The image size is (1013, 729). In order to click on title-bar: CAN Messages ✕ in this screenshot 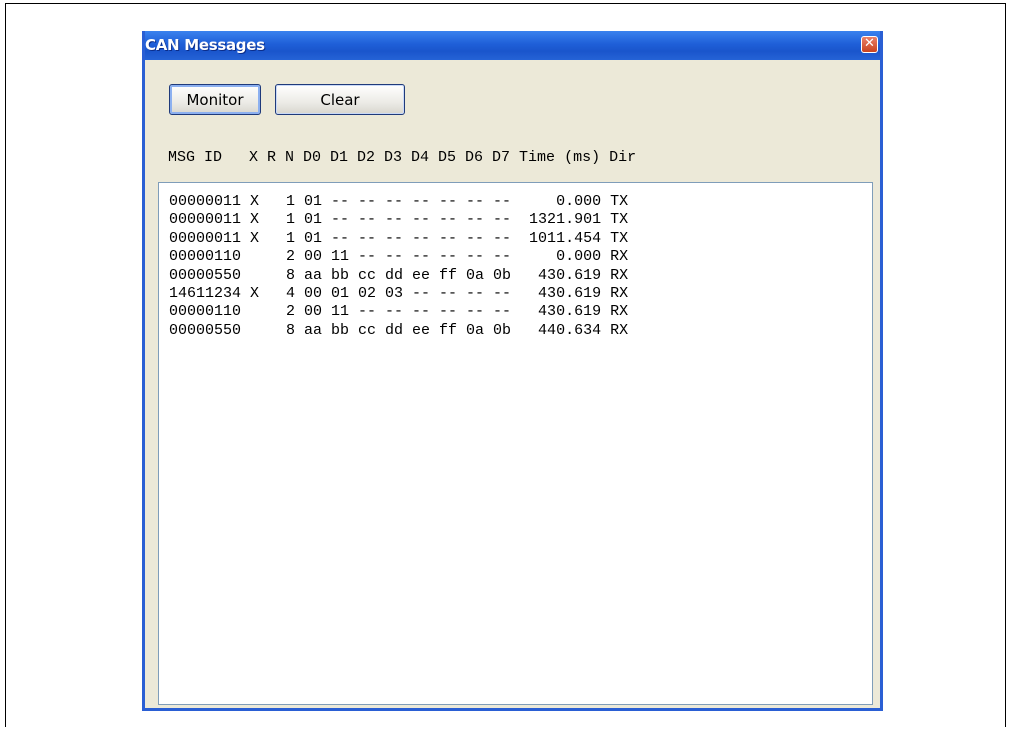, I will do `click(512, 45)`.